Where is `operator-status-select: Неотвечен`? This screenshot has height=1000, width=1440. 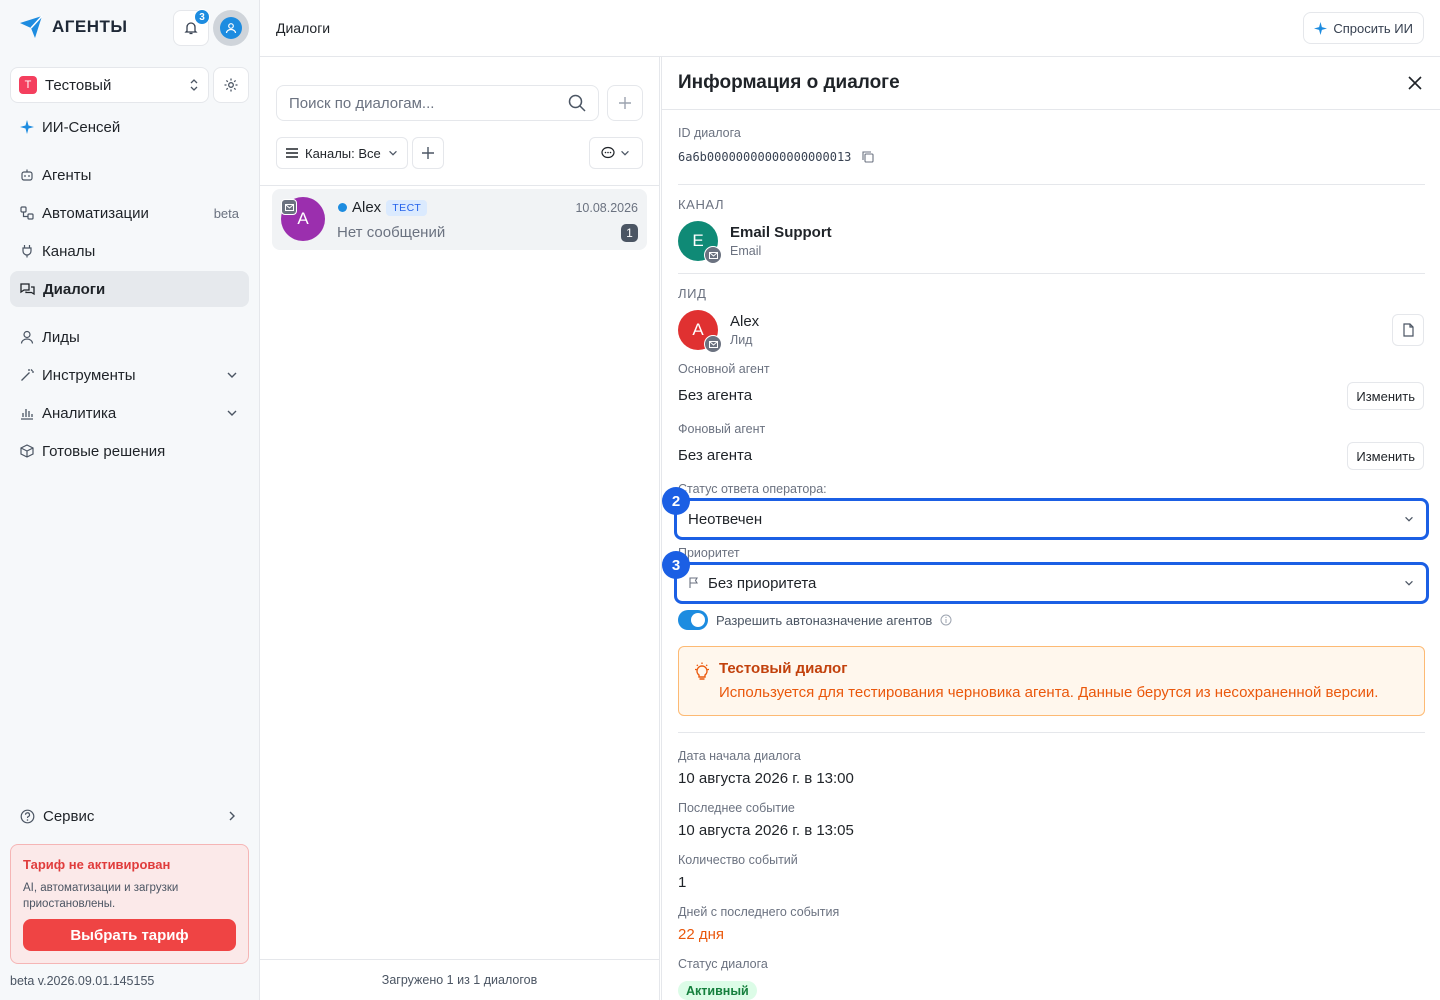 operator-status-select: Неотвечен is located at coordinates (1051, 519).